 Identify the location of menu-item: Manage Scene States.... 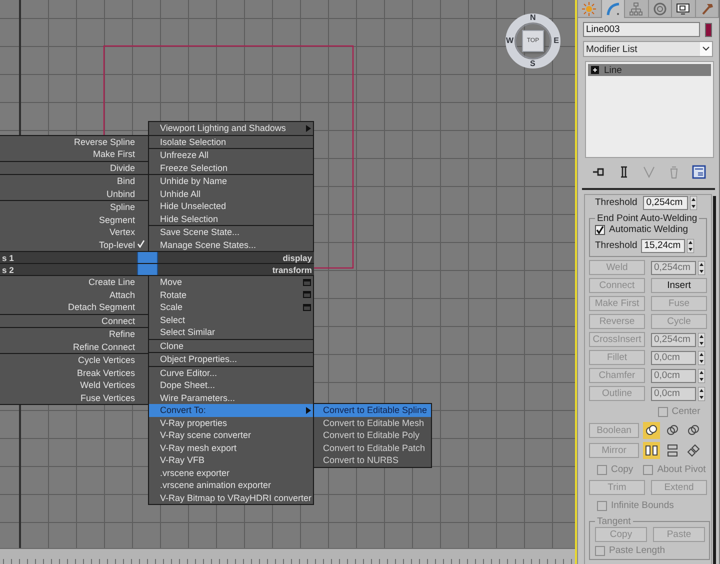
(231, 244).